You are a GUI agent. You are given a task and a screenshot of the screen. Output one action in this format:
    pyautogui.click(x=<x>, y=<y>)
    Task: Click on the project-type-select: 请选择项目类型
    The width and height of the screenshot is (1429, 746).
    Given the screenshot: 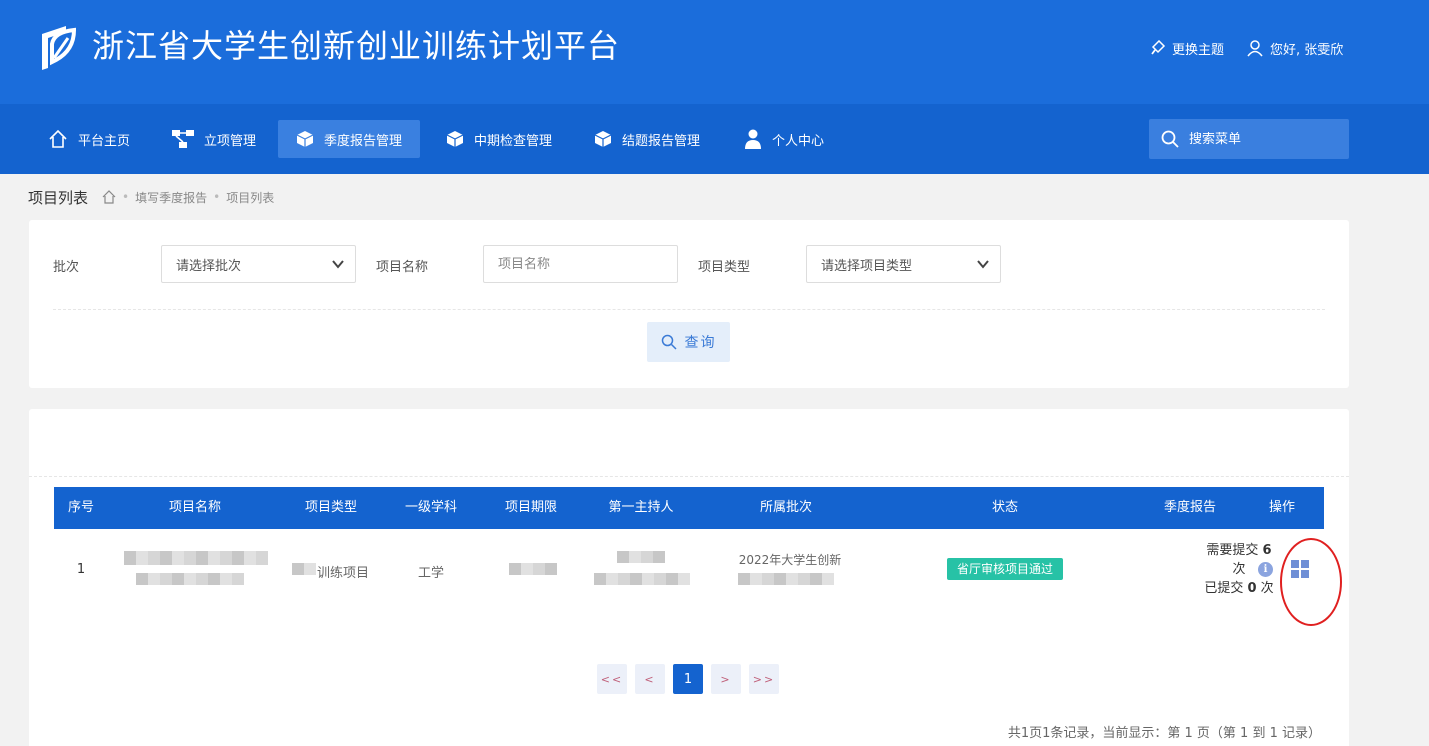 What is the action you would take?
    pyautogui.click(x=903, y=264)
    